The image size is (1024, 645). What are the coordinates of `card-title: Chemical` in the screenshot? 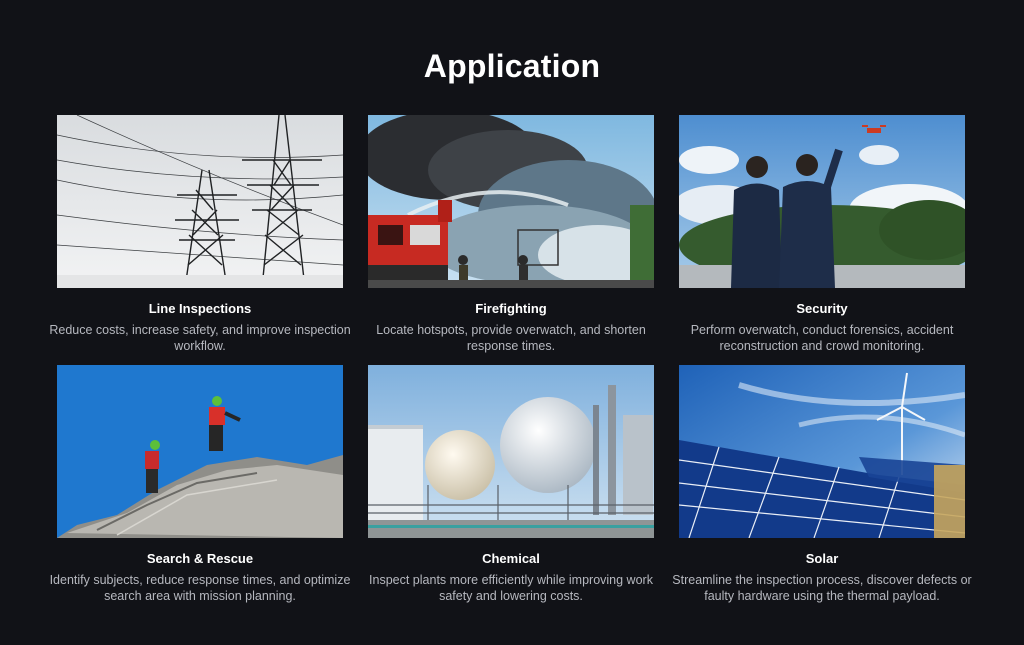 It's located at (511, 558).